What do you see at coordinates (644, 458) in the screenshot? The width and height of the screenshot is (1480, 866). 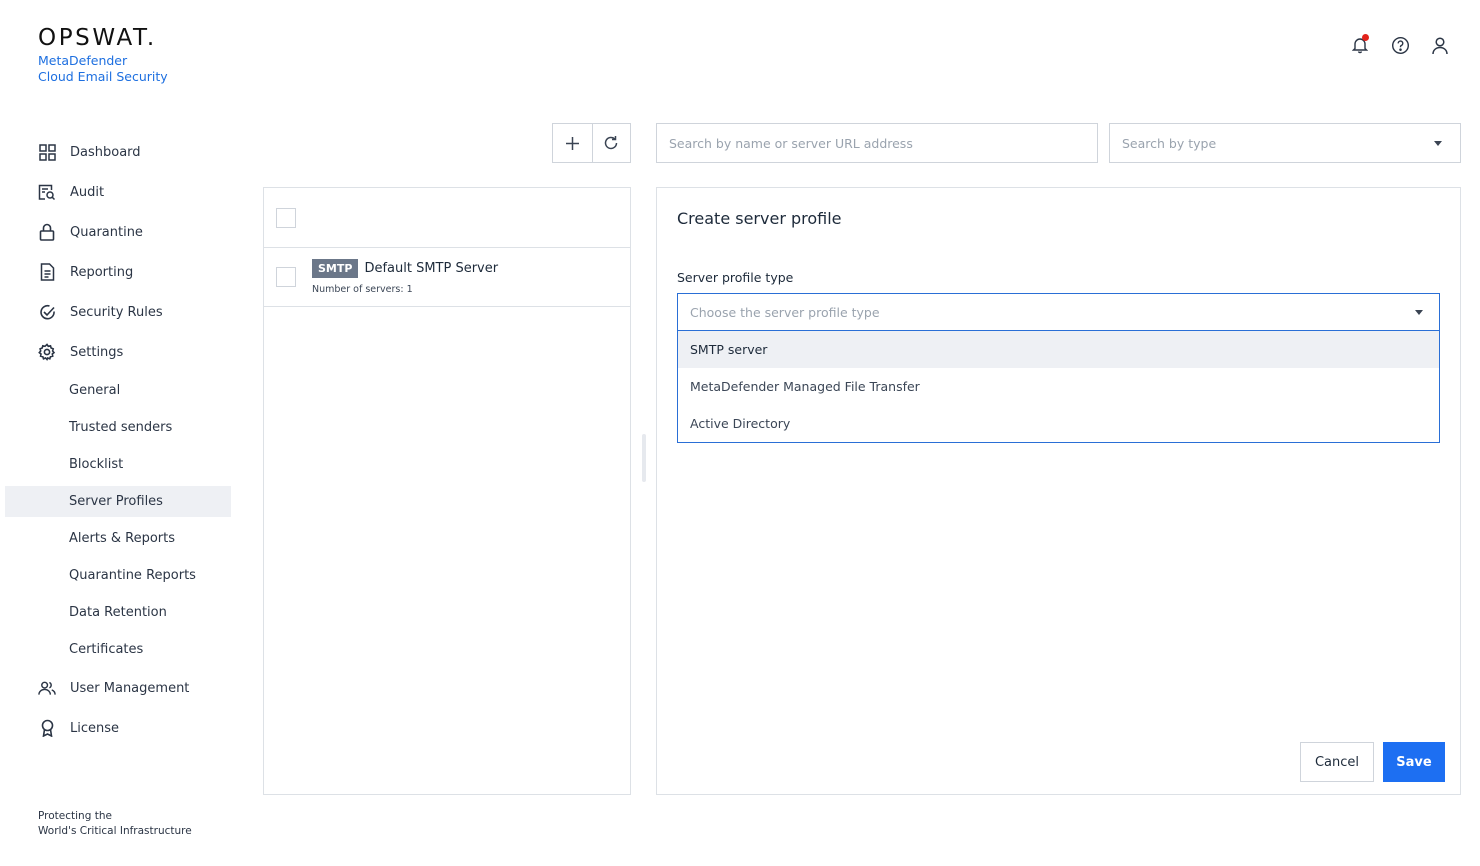 I see `panel-resize-handle` at bounding box center [644, 458].